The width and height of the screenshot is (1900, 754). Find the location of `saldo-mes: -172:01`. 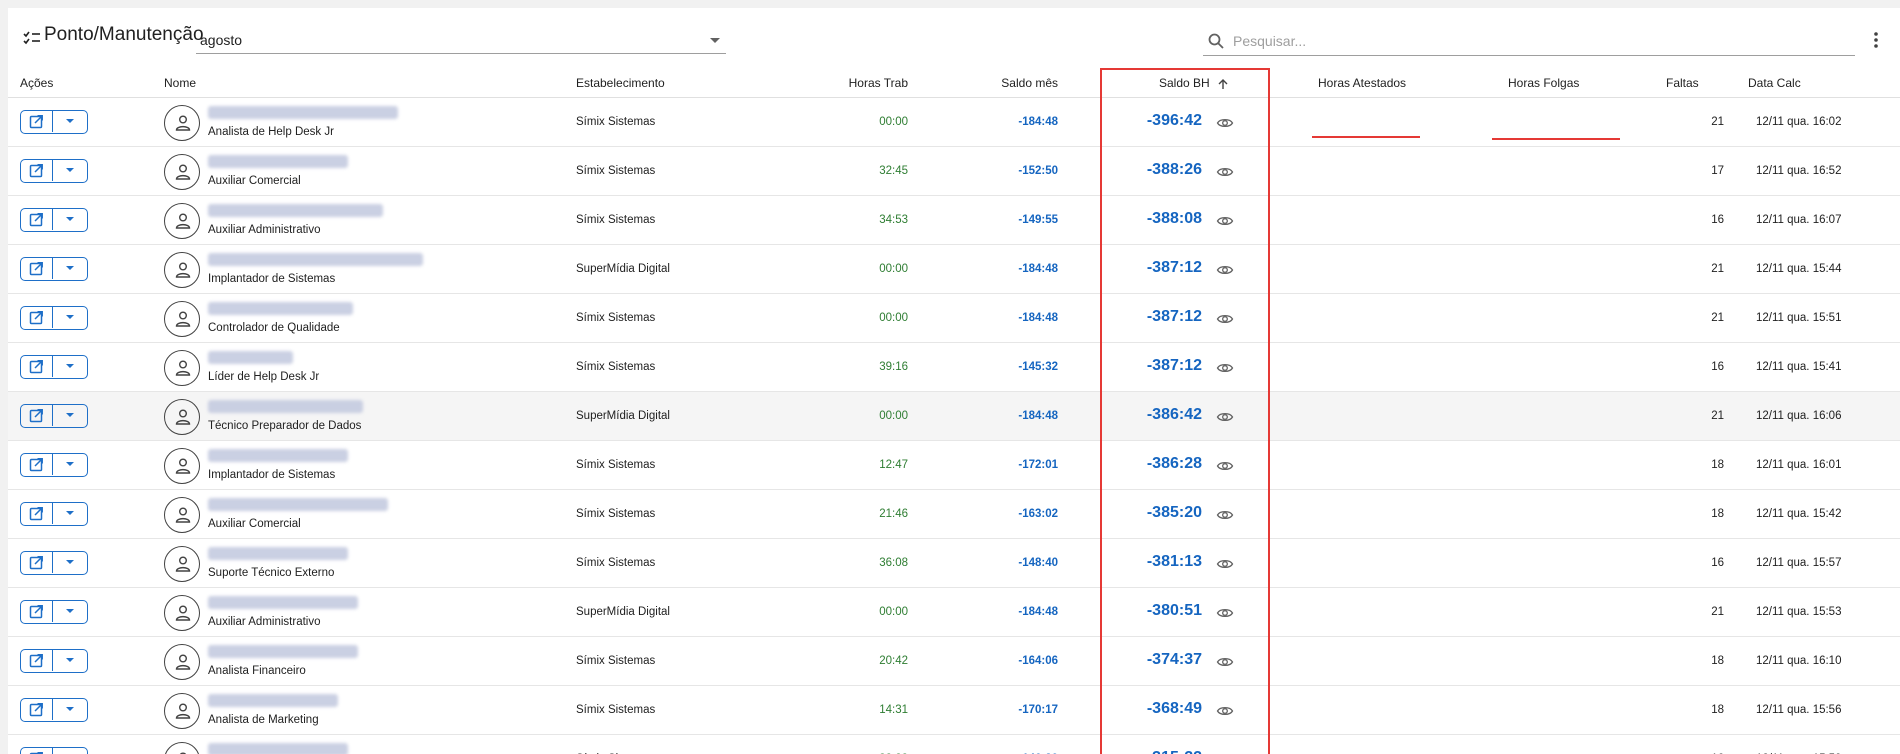

saldo-mes: -172:01 is located at coordinates (1038, 465).